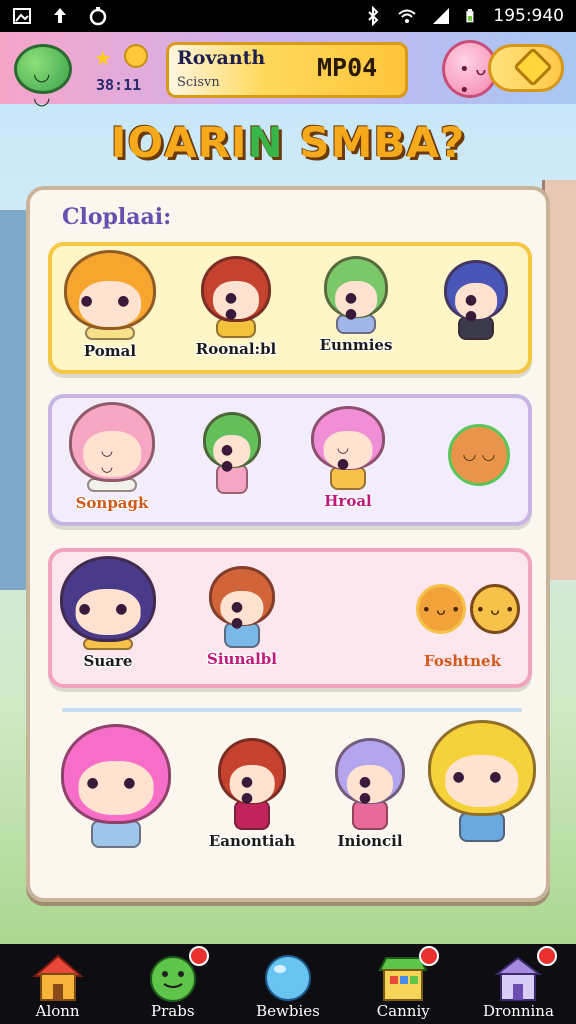  I want to click on nav-home: Alonn, so click(57, 984).